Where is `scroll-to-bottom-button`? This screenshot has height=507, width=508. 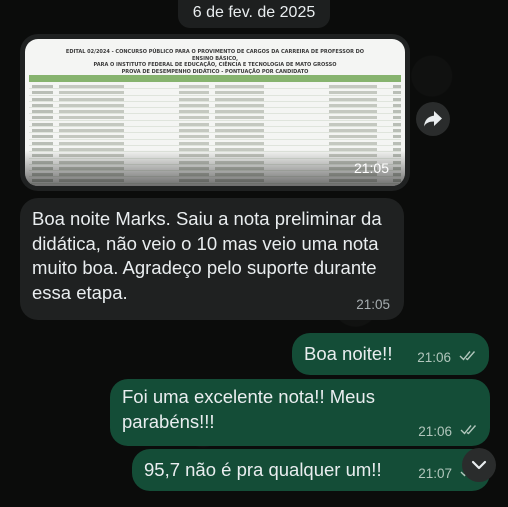
scroll-to-bottom-button is located at coordinates (479, 465).